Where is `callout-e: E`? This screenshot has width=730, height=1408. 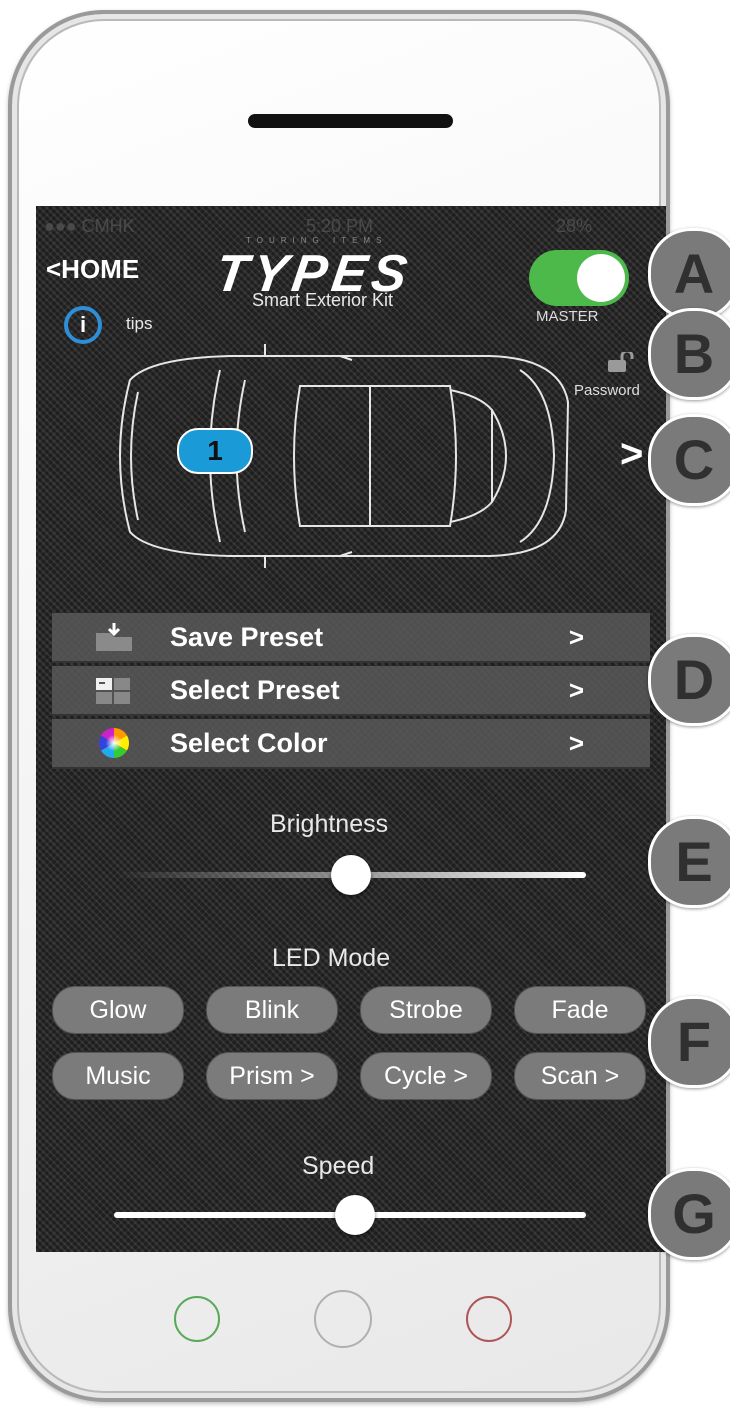
callout-e: E is located at coordinates (689, 862).